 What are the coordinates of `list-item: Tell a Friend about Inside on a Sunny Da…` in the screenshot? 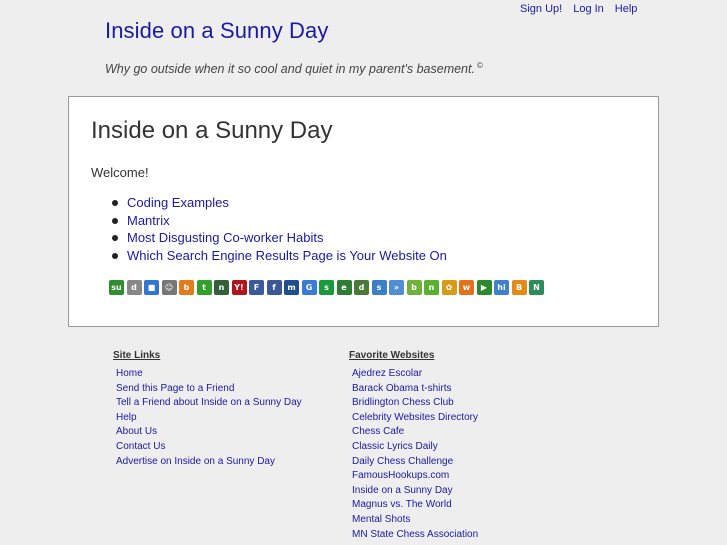 It's located at (209, 403).